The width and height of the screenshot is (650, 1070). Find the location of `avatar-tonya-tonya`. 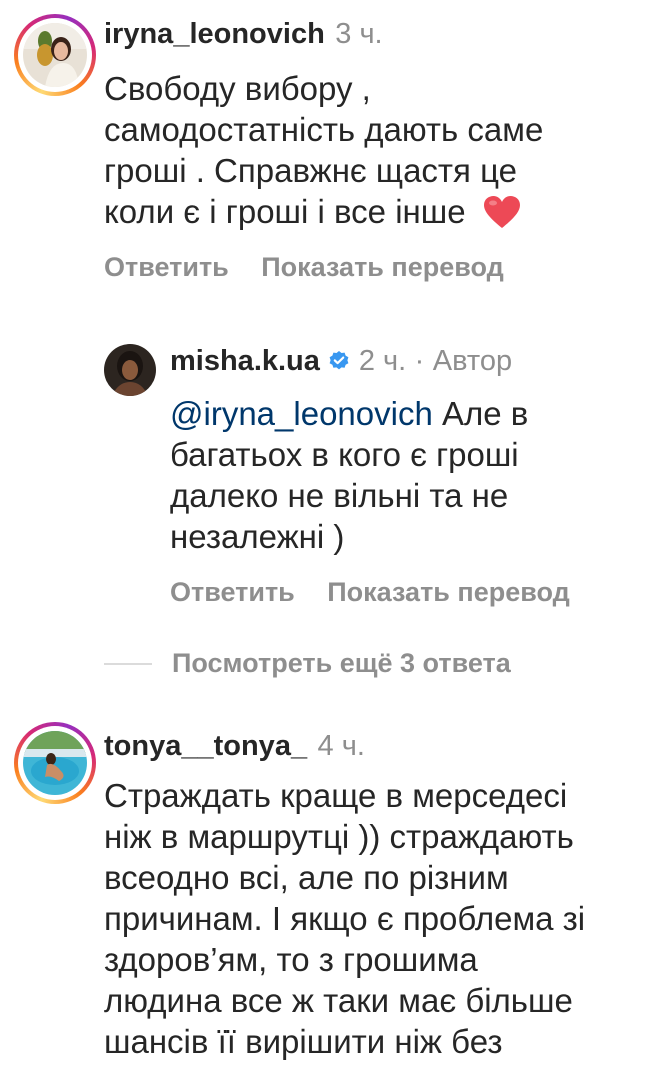

avatar-tonya-tonya is located at coordinates (55, 763).